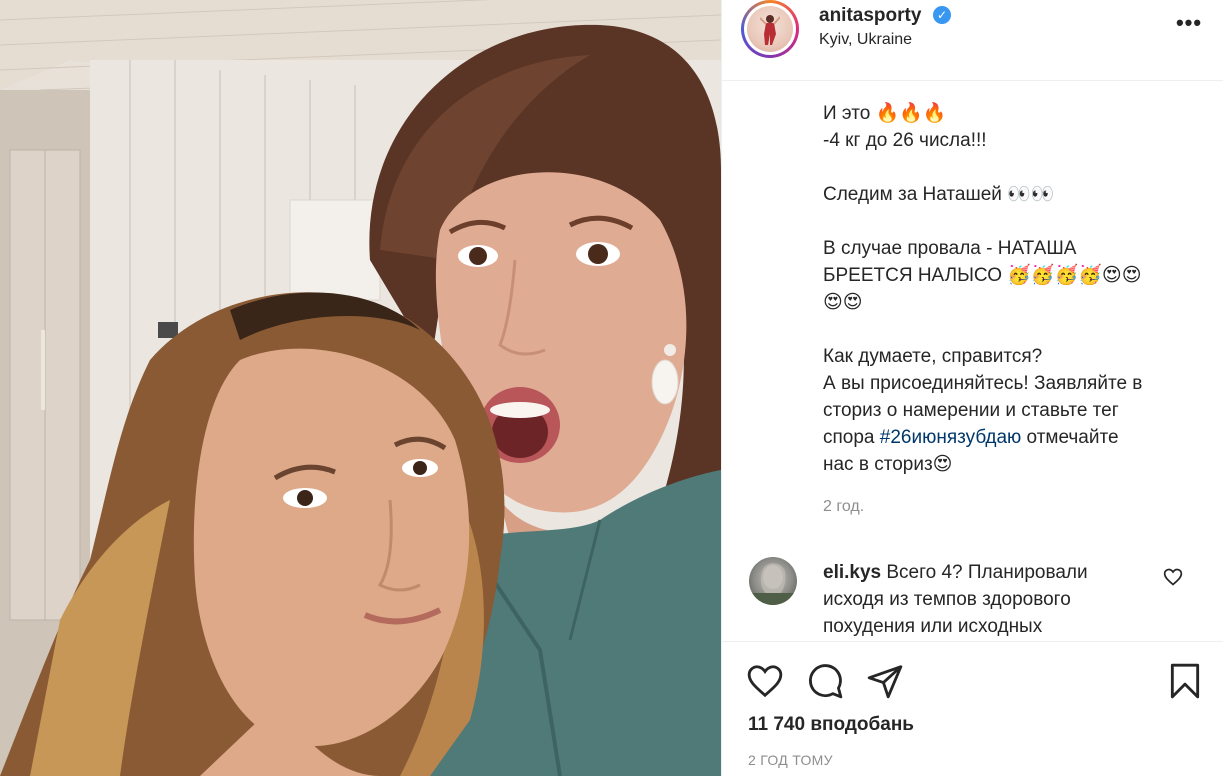  What do you see at coordinates (1070, 437) in the screenshot?
I see `caption-text: отмечайте` at bounding box center [1070, 437].